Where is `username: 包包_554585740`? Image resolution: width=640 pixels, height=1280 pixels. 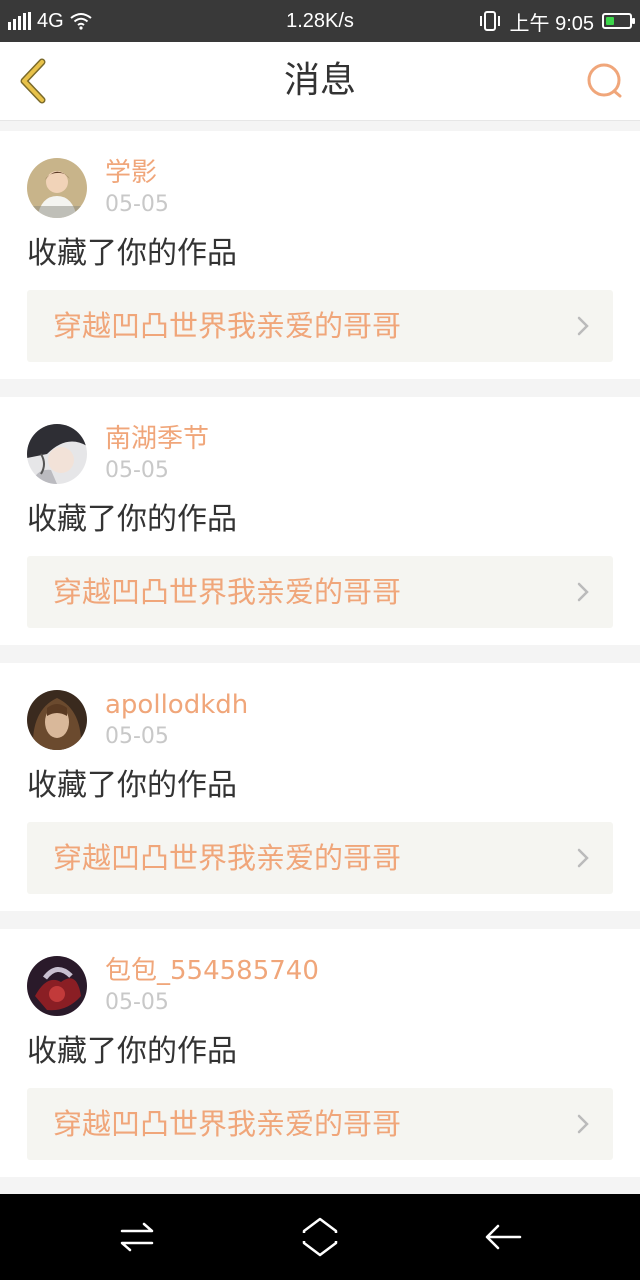
username: 包包_554585740 is located at coordinates (212, 971).